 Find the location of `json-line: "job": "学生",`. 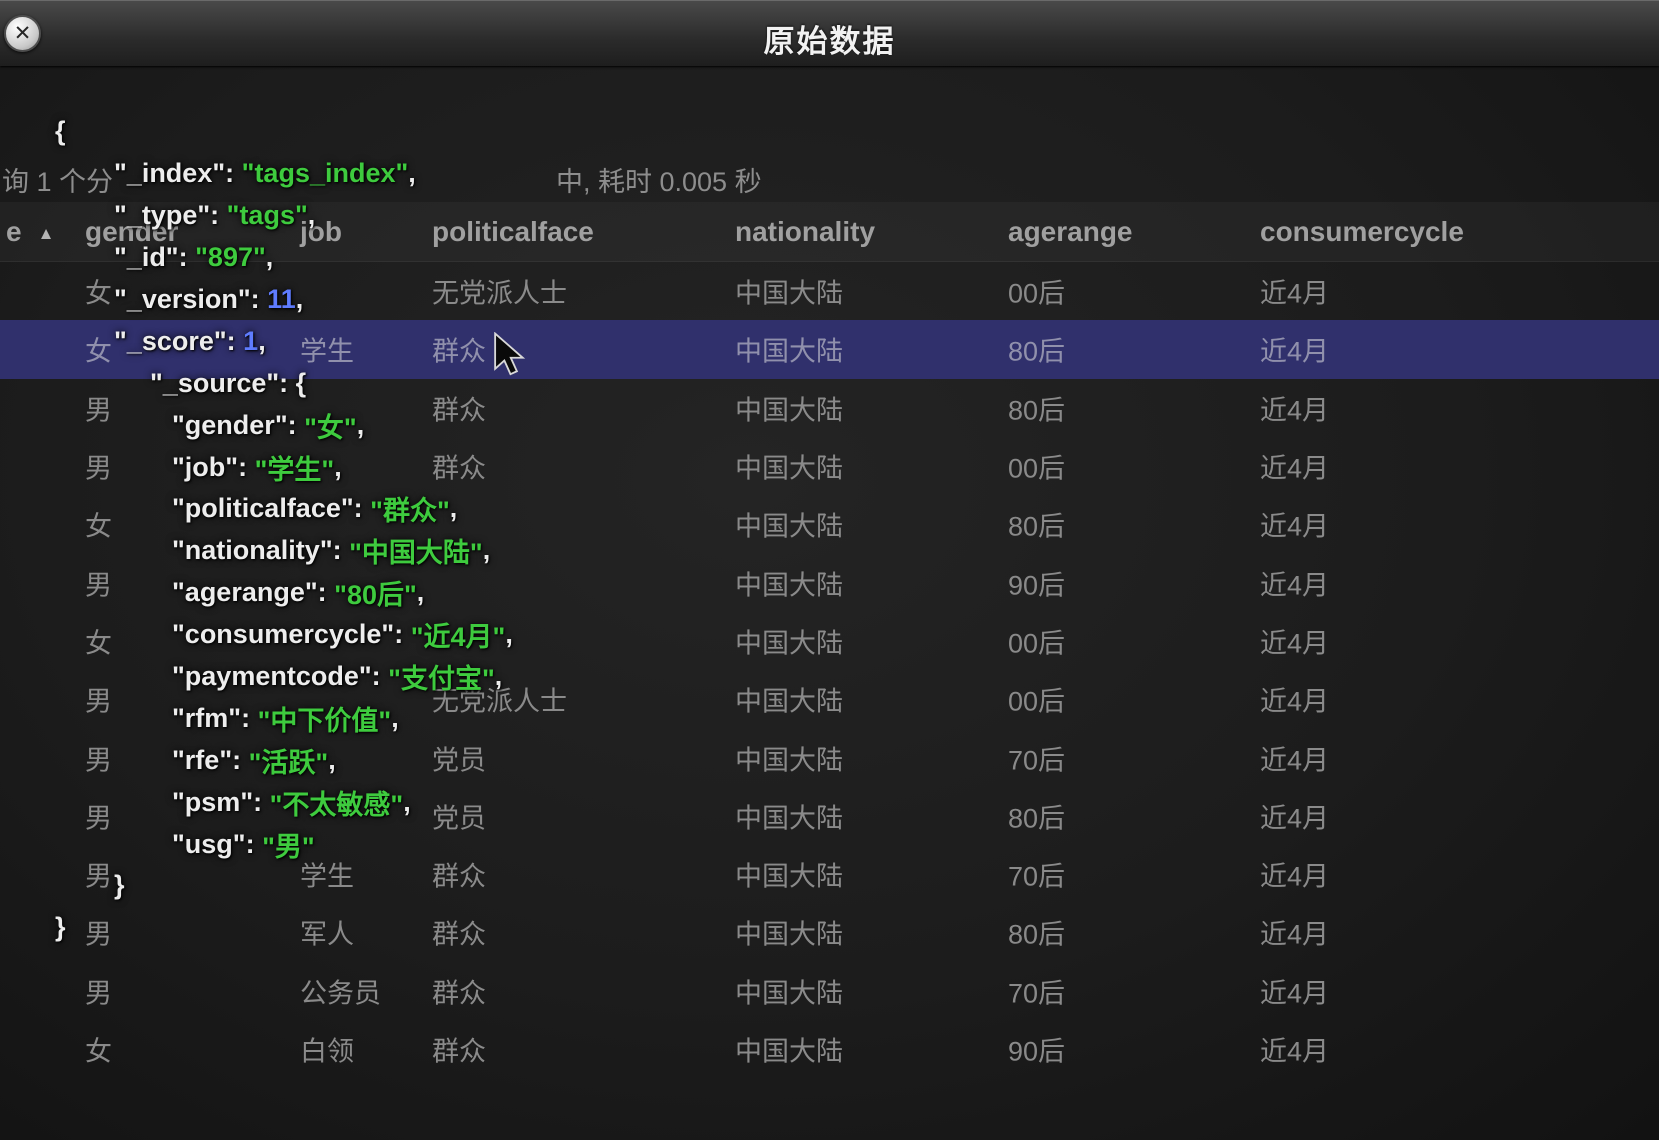

json-line: "job": "学生", is located at coordinates (257, 468).